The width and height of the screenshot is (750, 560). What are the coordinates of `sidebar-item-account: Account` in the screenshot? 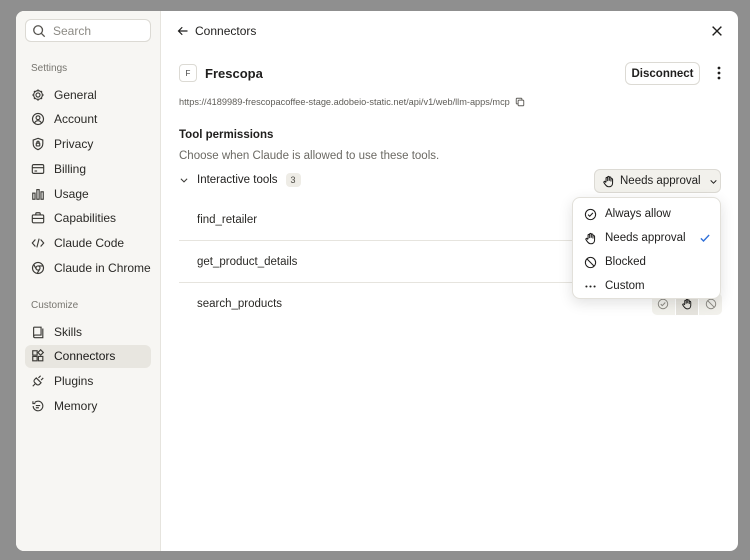 It's located at (88, 119).